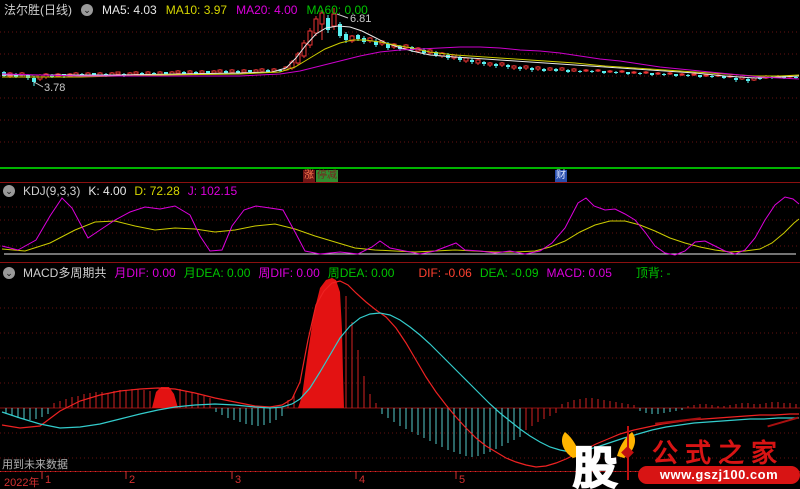 Image resolution: width=800 pixels, height=489 pixels. What do you see at coordinates (445, 272) in the screenshot?
I see `macd-dif-value: DIF: -0.06` at bounding box center [445, 272].